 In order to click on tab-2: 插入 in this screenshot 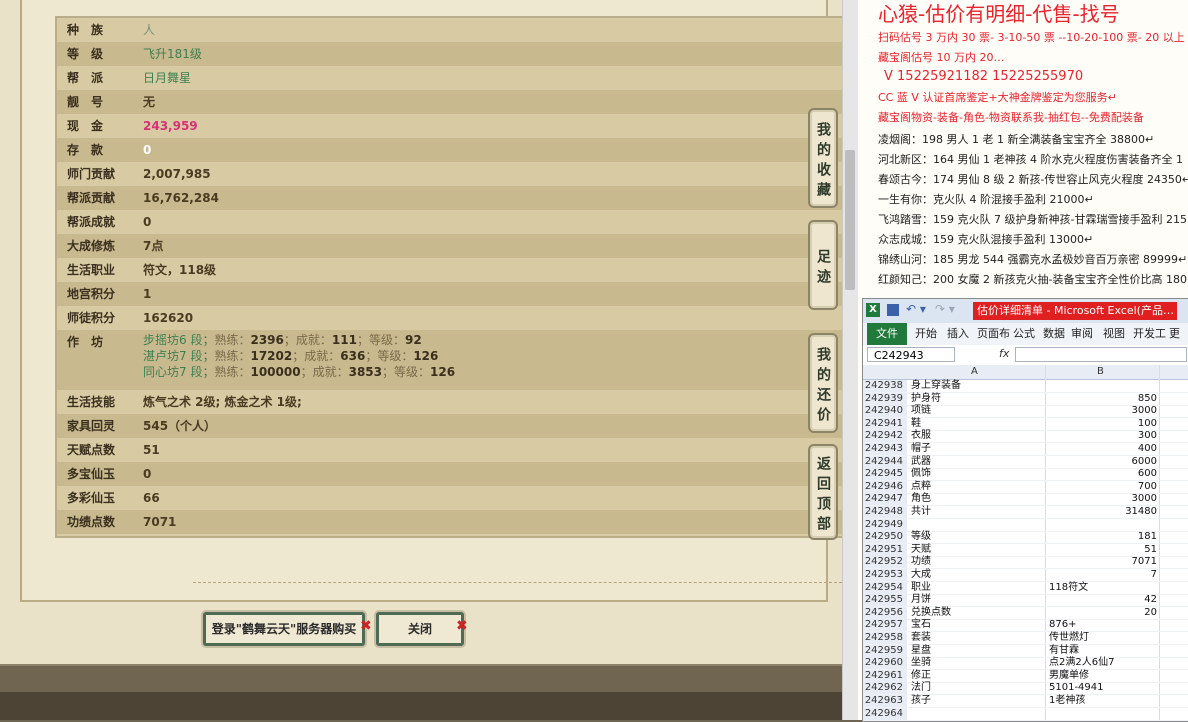, I will do `click(958, 334)`.